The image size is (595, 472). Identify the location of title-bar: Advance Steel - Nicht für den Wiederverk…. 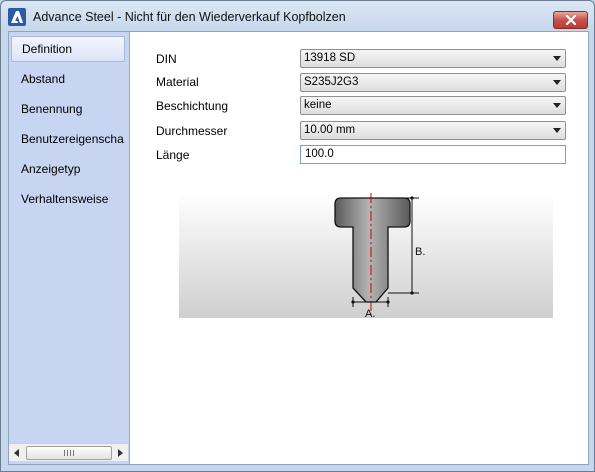
(297, 16).